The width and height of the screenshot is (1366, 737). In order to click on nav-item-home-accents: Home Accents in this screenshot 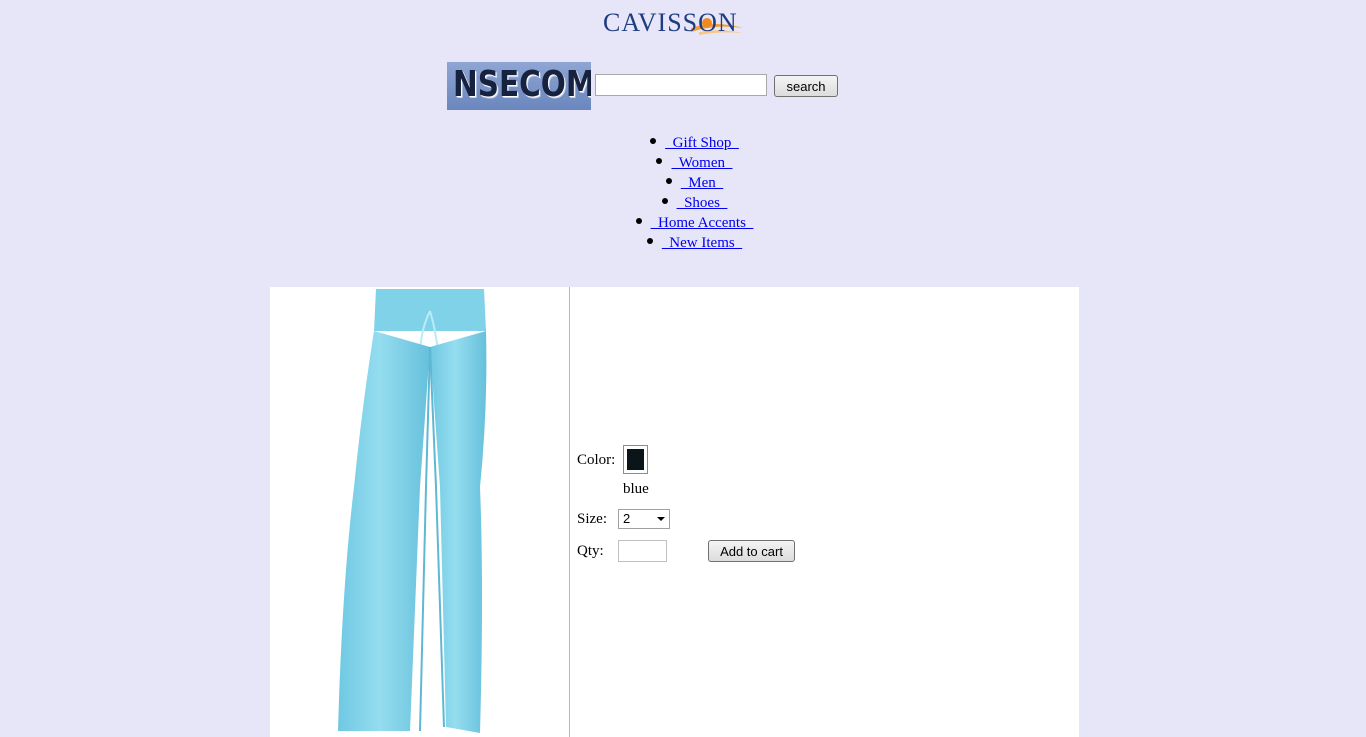, I will do `click(683, 223)`.